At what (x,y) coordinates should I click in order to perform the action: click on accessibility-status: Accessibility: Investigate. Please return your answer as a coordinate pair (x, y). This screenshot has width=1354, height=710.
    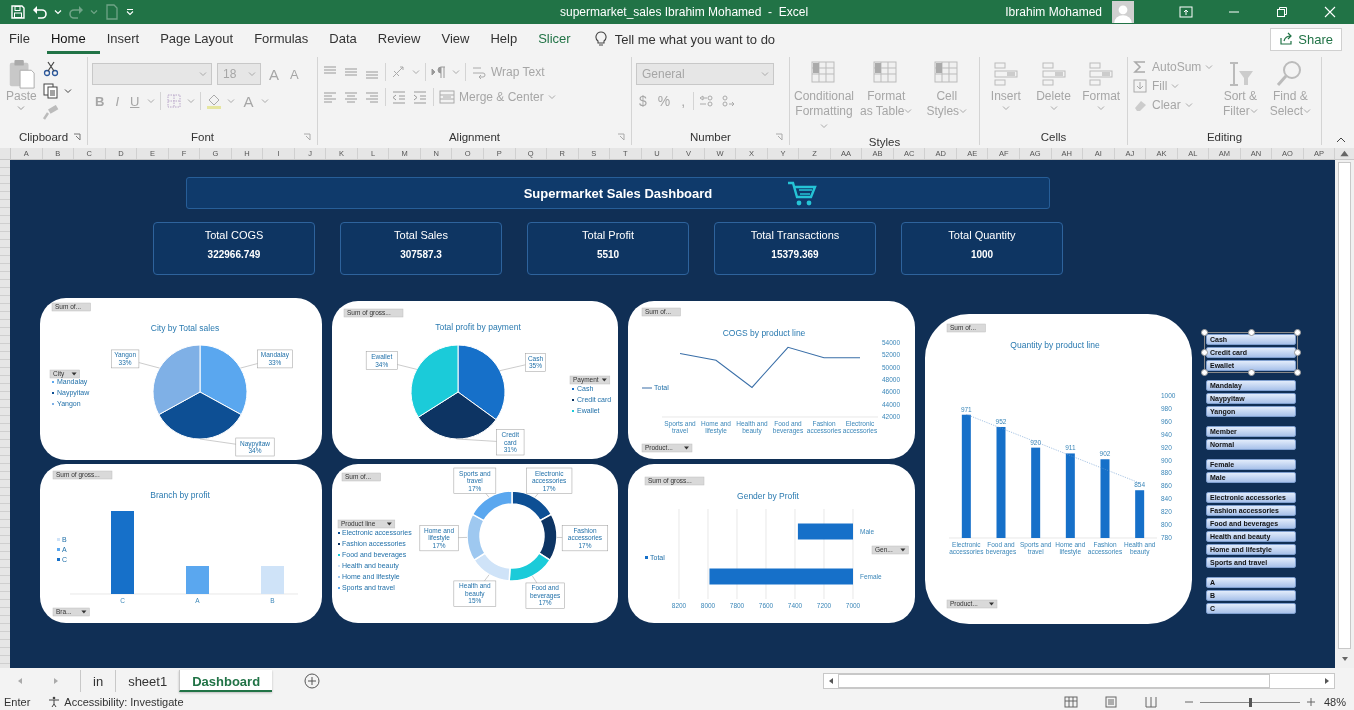
    Looking at the image, I should click on (124, 702).